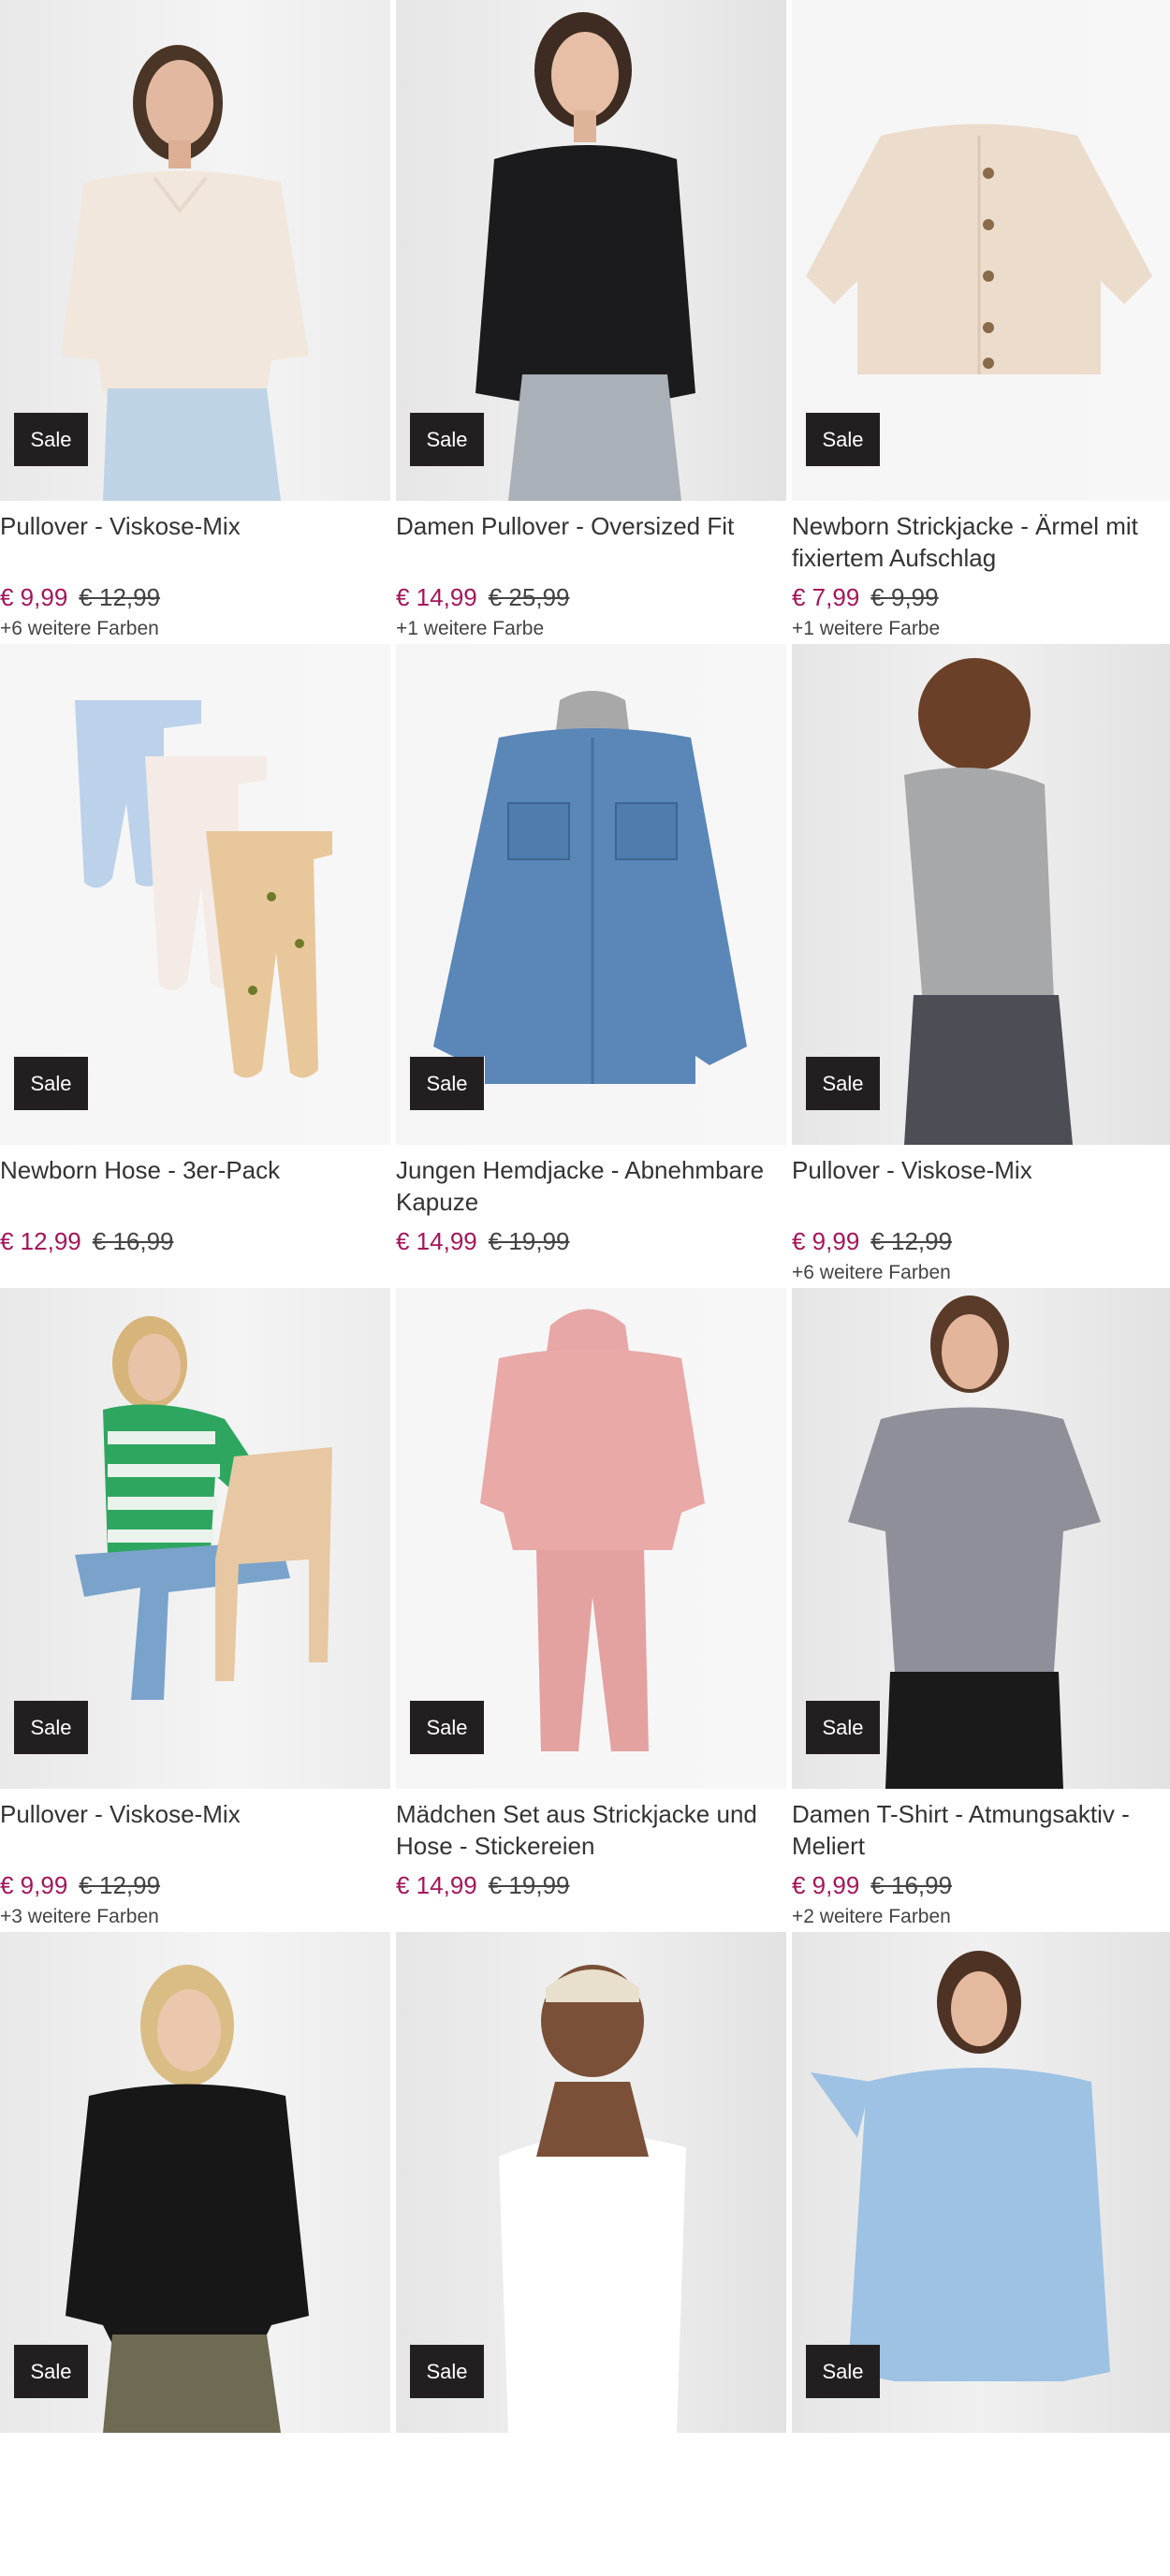 The image size is (1170, 2576). I want to click on product-title: Damen T-Shirt - Atmungsaktiv - Meliert, so click(981, 1830).